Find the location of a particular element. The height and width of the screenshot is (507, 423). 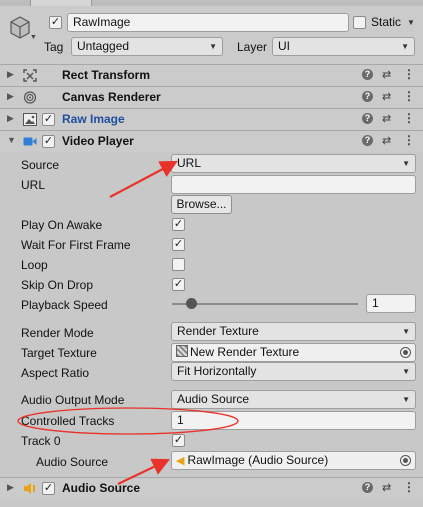

annotation-ellipse-controlled-tracks is located at coordinates (128, 421).